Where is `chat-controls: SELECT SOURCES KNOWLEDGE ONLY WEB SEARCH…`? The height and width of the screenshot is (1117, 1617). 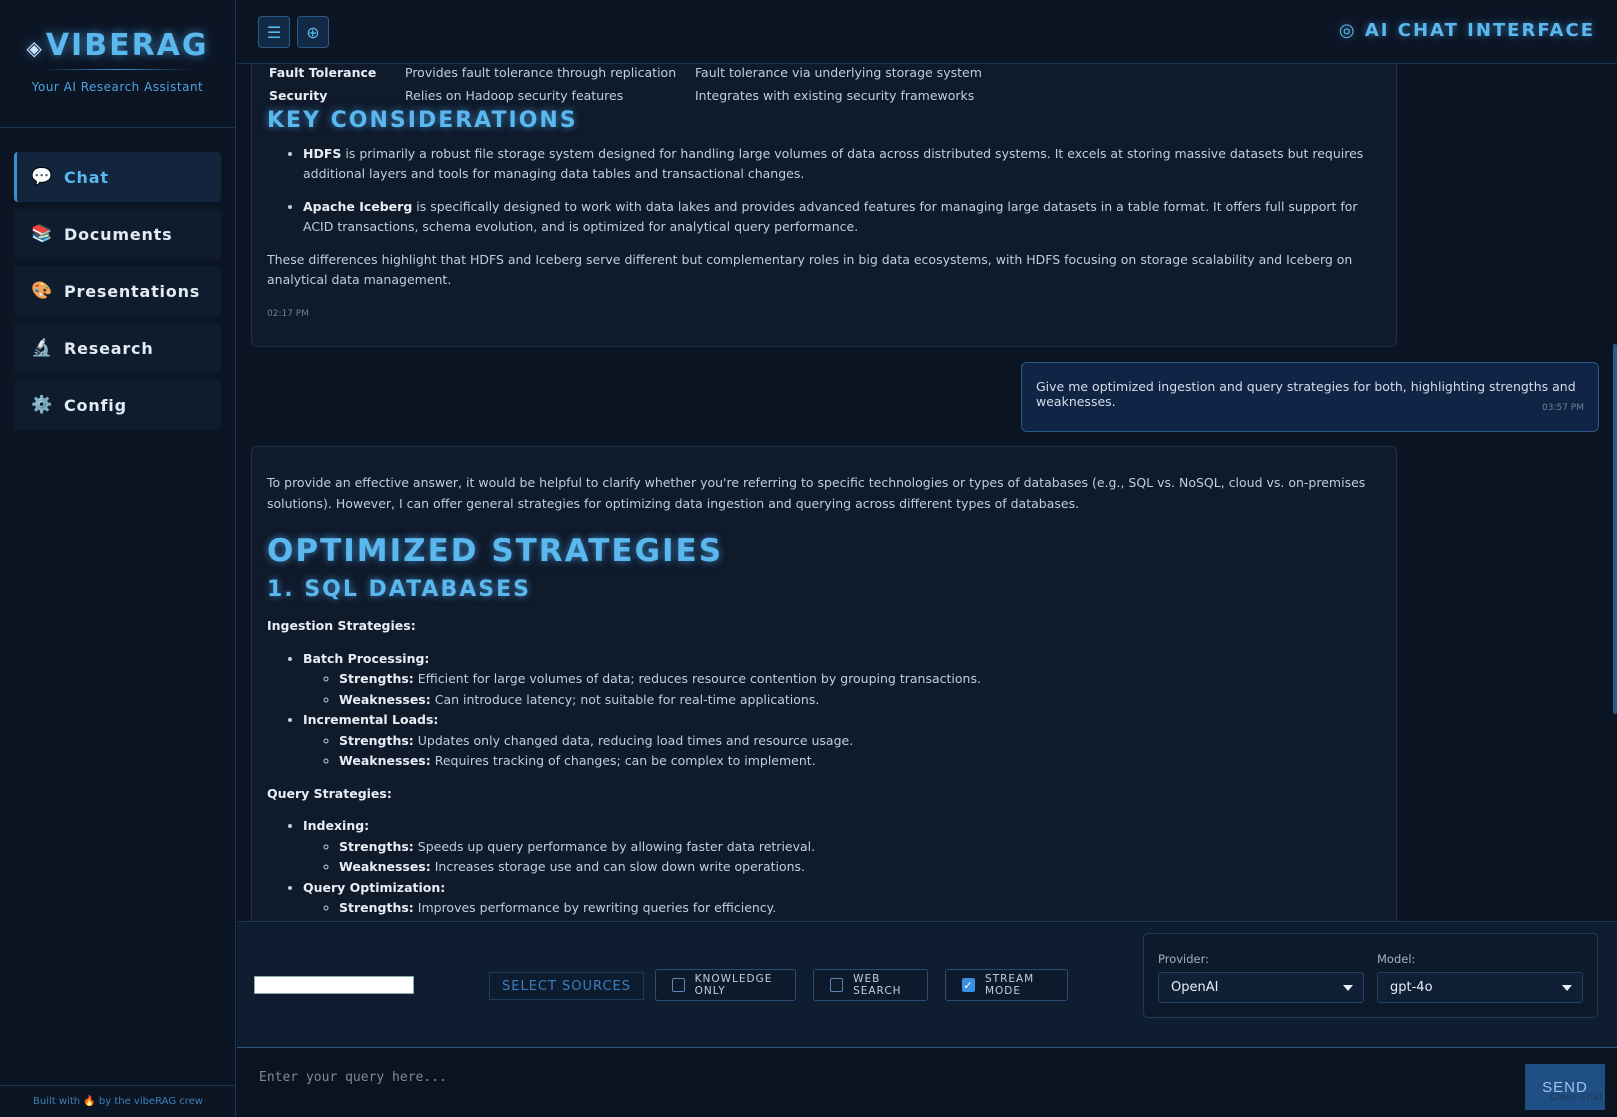 chat-controls: SELECT SOURCES KNOWLEDGE ONLY WEB SEARCH… is located at coordinates (927, 984).